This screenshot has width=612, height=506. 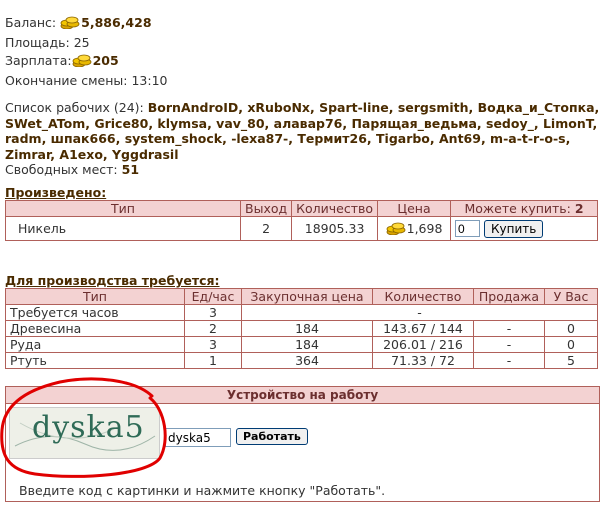 What do you see at coordinates (423, 328) in the screenshot?
I see `req-quantity: 143.67 / 144` at bounding box center [423, 328].